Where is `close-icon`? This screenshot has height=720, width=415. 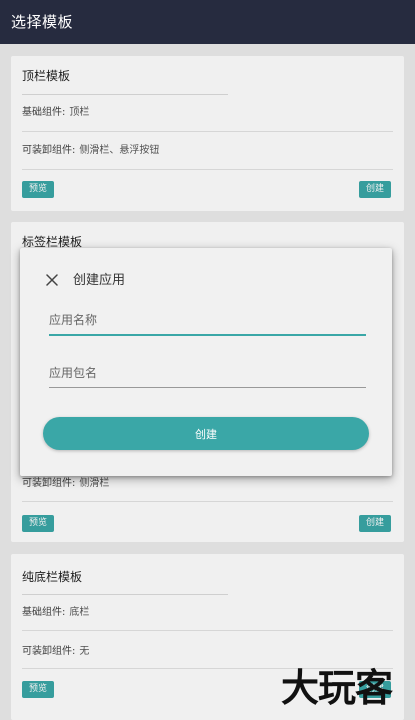
close-icon is located at coordinates (52, 280).